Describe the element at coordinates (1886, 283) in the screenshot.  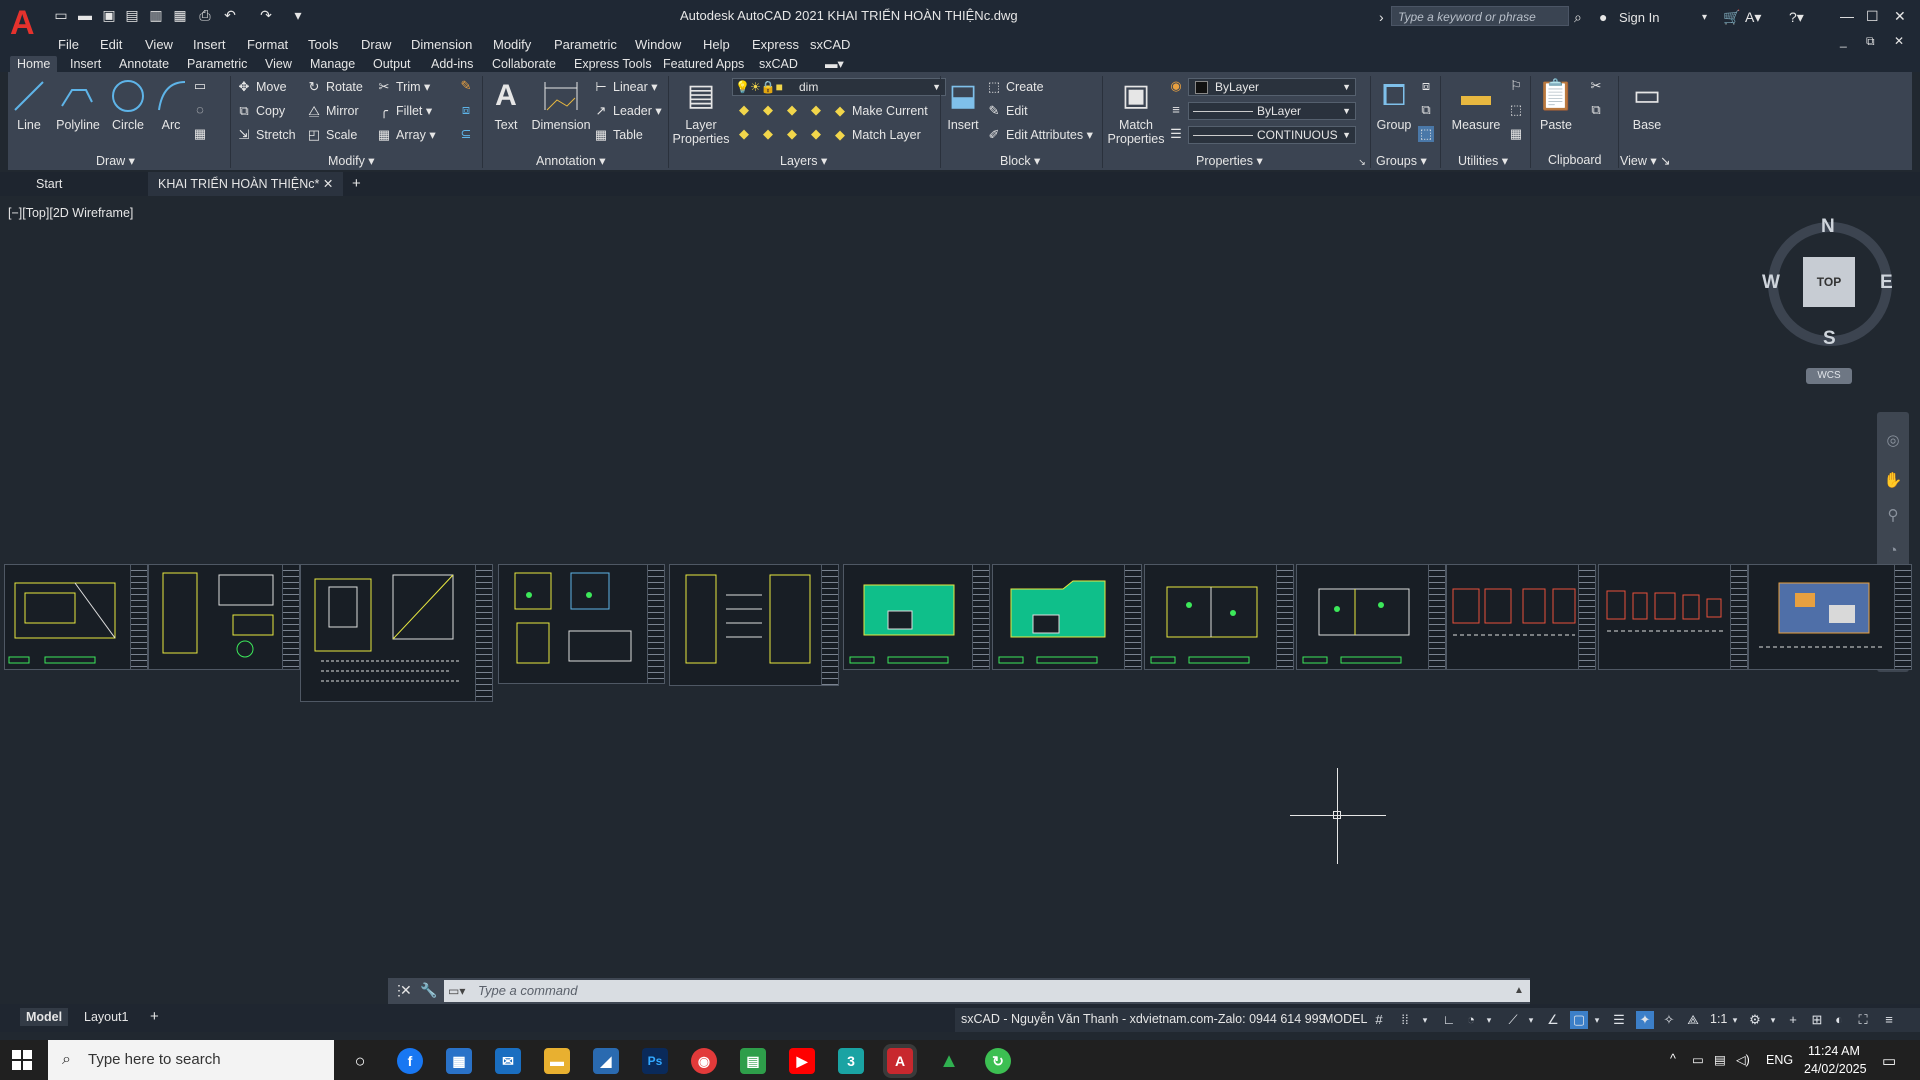
I see `compass-east: E` at that location.